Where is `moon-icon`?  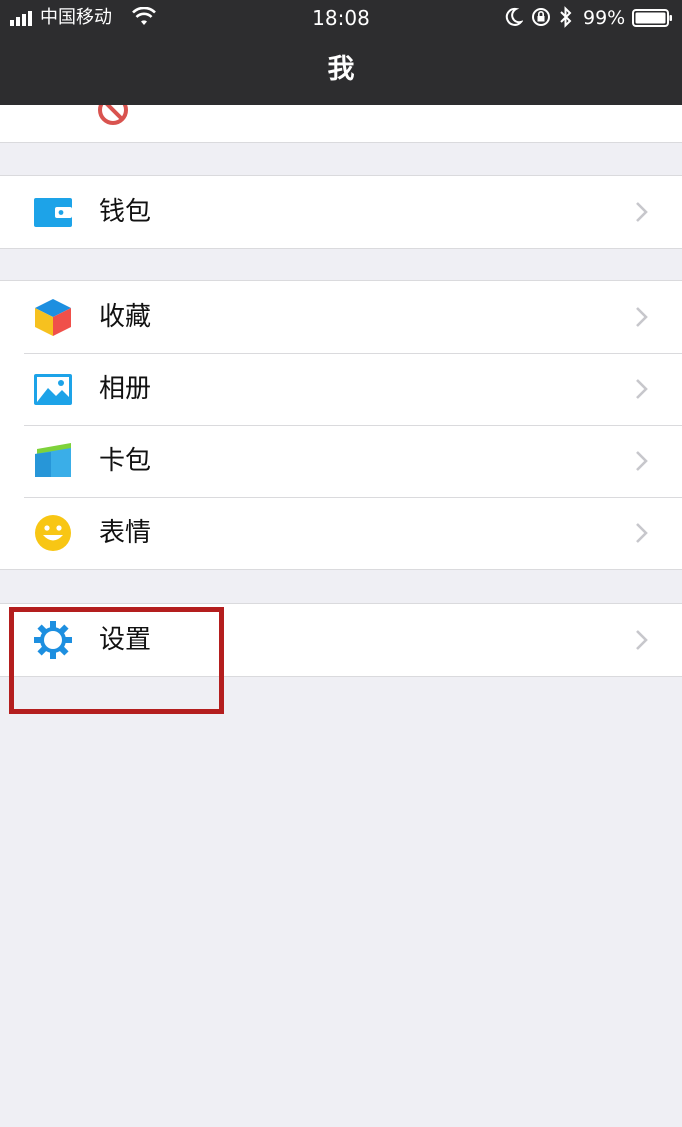 moon-icon is located at coordinates (514, 16).